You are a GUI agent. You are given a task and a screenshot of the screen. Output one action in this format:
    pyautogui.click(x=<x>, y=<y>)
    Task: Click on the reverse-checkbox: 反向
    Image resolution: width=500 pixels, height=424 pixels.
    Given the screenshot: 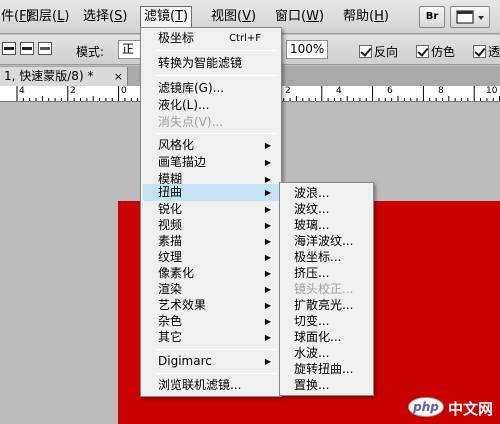 What is the action you would take?
    pyautogui.click(x=378, y=51)
    